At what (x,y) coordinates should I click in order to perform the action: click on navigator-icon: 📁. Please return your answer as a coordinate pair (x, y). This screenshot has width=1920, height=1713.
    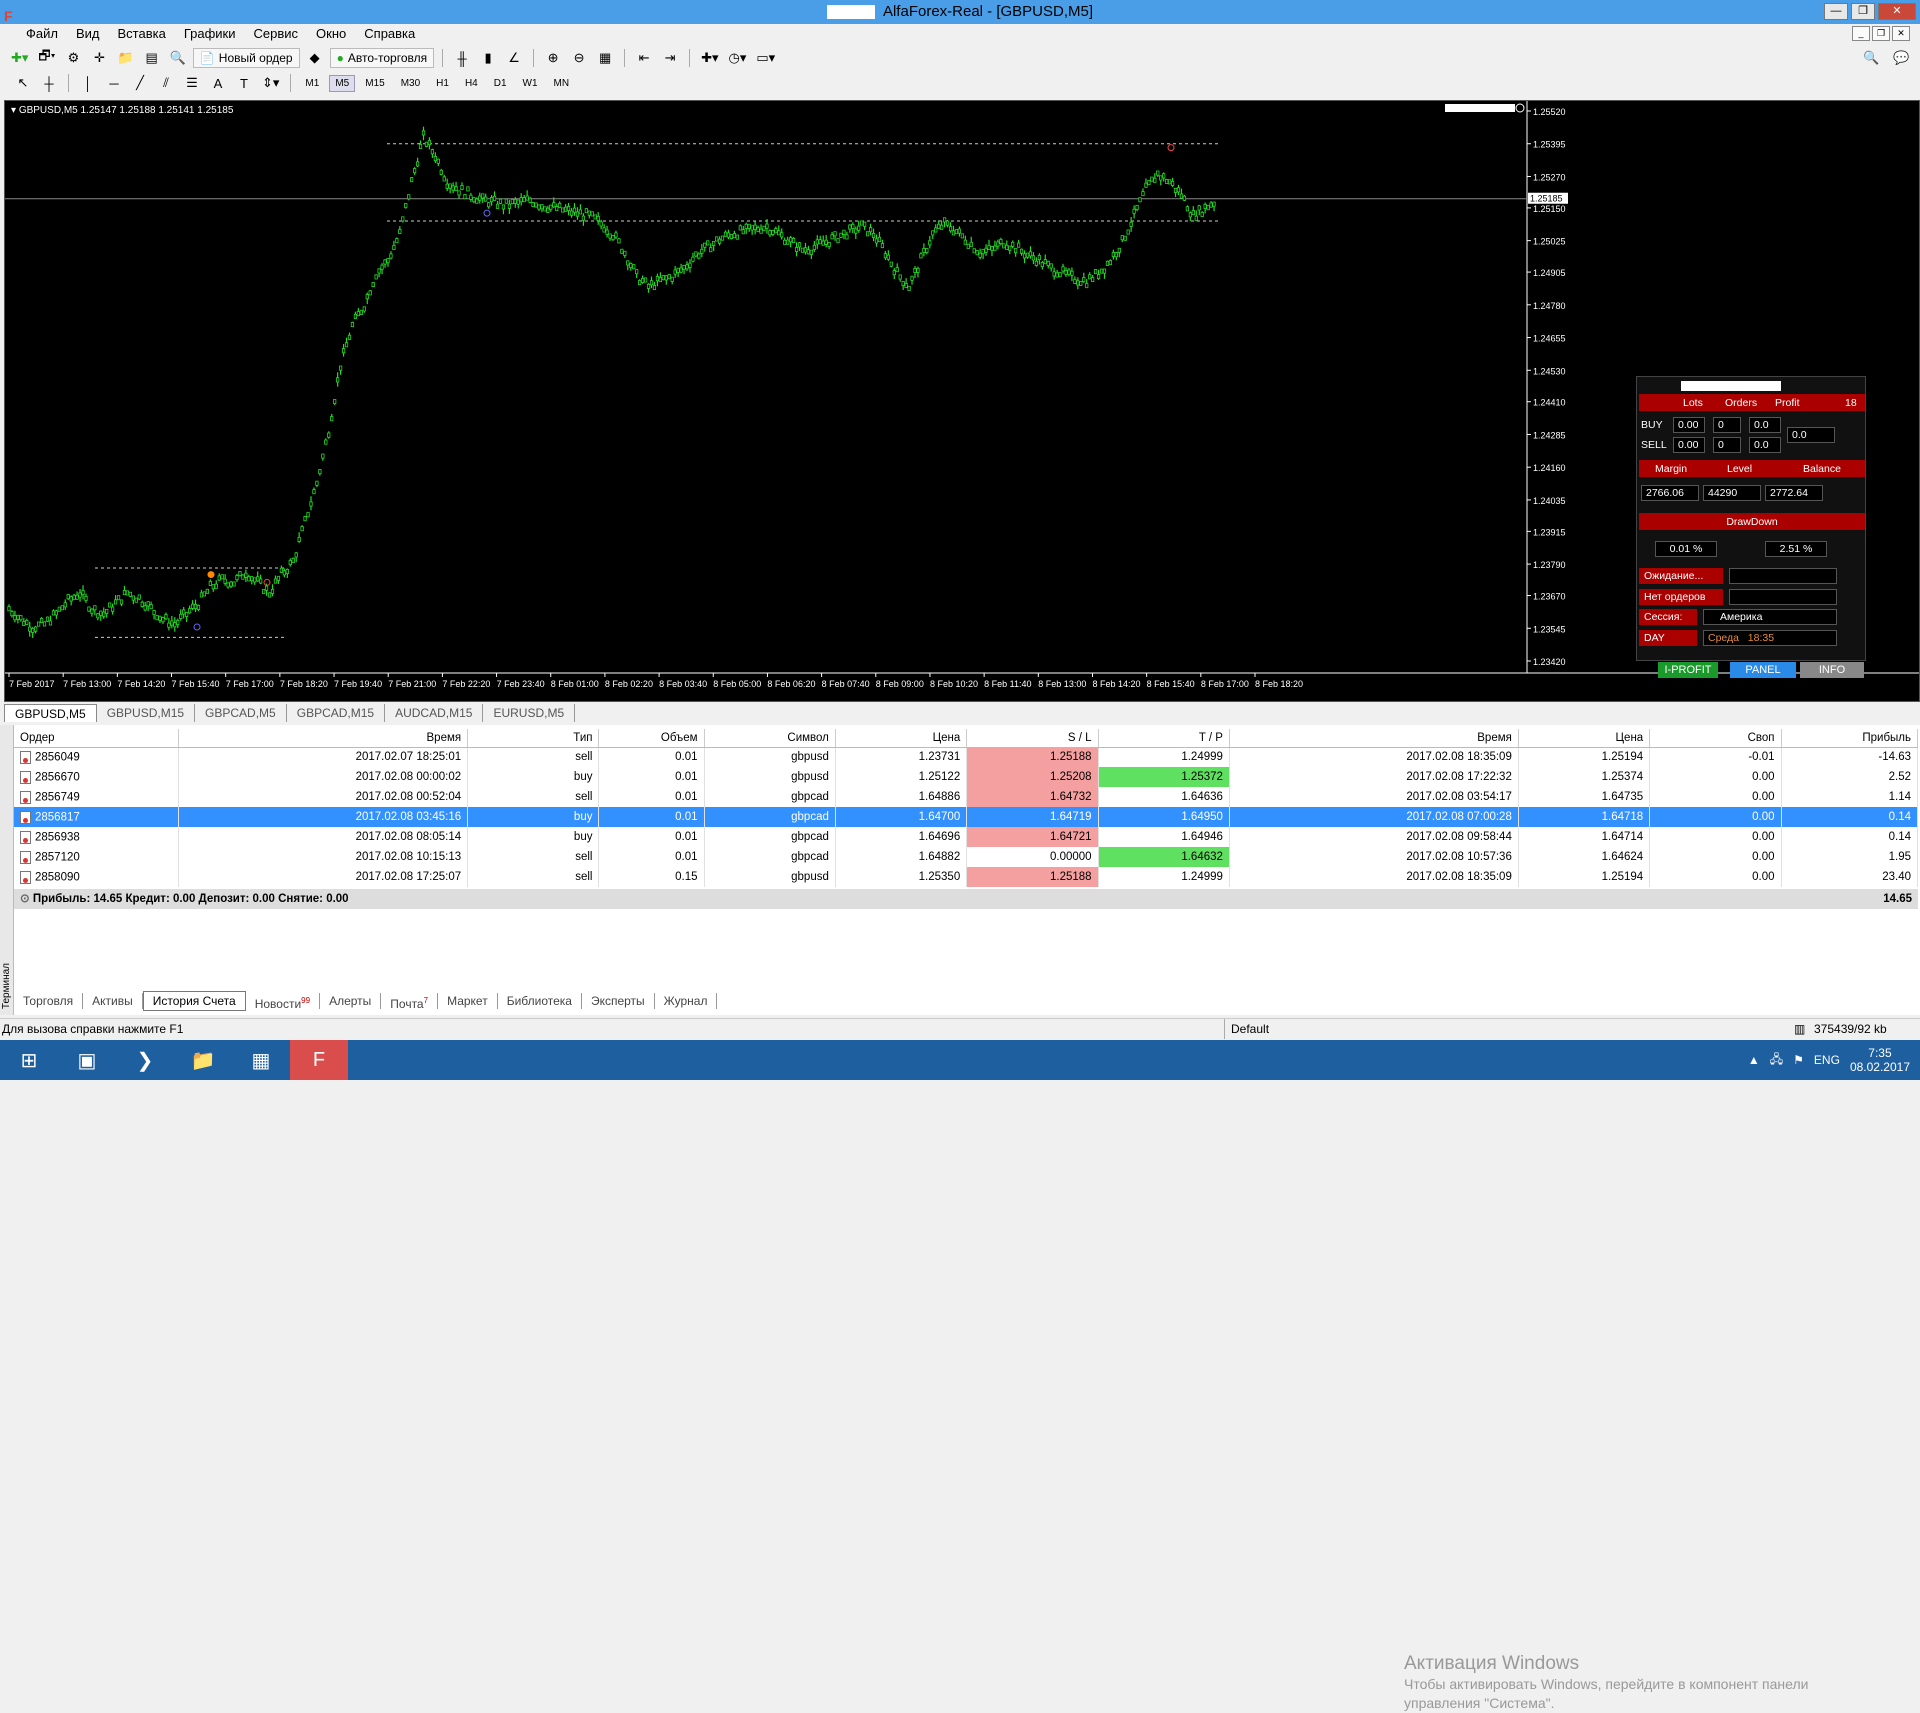
    Looking at the image, I should click on (125, 58).